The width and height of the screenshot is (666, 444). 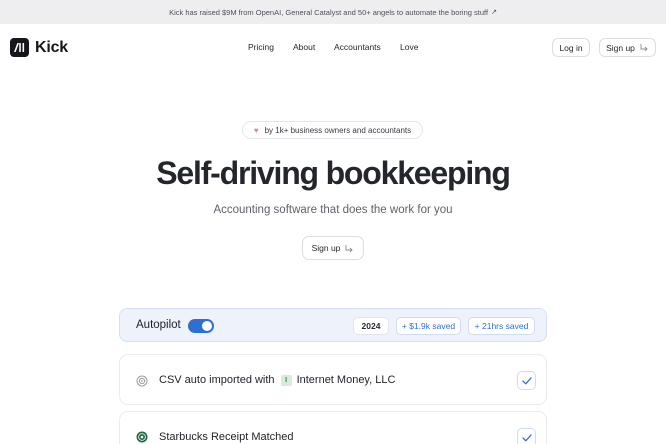 What do you see at coordinates (158, 325) in the screenshot?
I see `autopilot-label: Autopilot` at bounding box center [158, 325].